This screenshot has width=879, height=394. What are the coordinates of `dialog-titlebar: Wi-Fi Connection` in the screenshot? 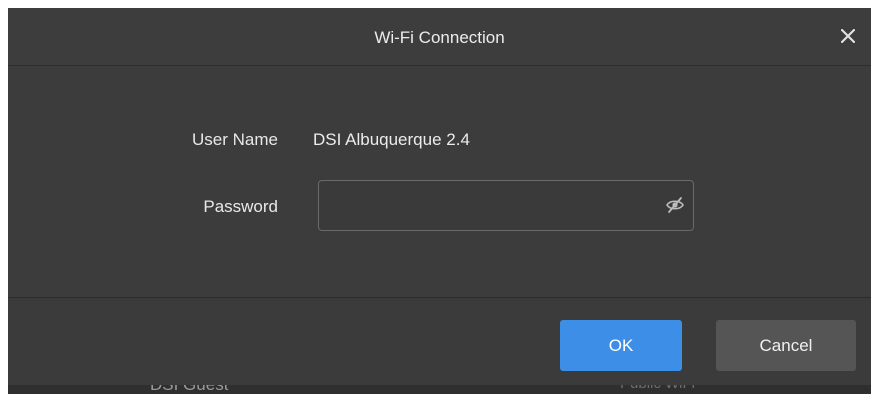 It's located at (439, 37).